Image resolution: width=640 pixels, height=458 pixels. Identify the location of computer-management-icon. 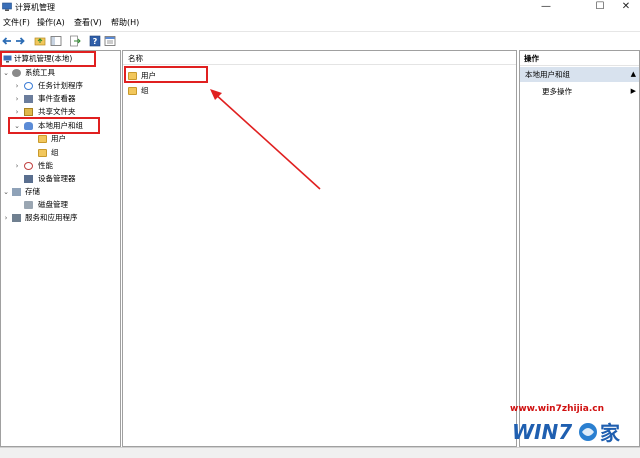
(7, 6).